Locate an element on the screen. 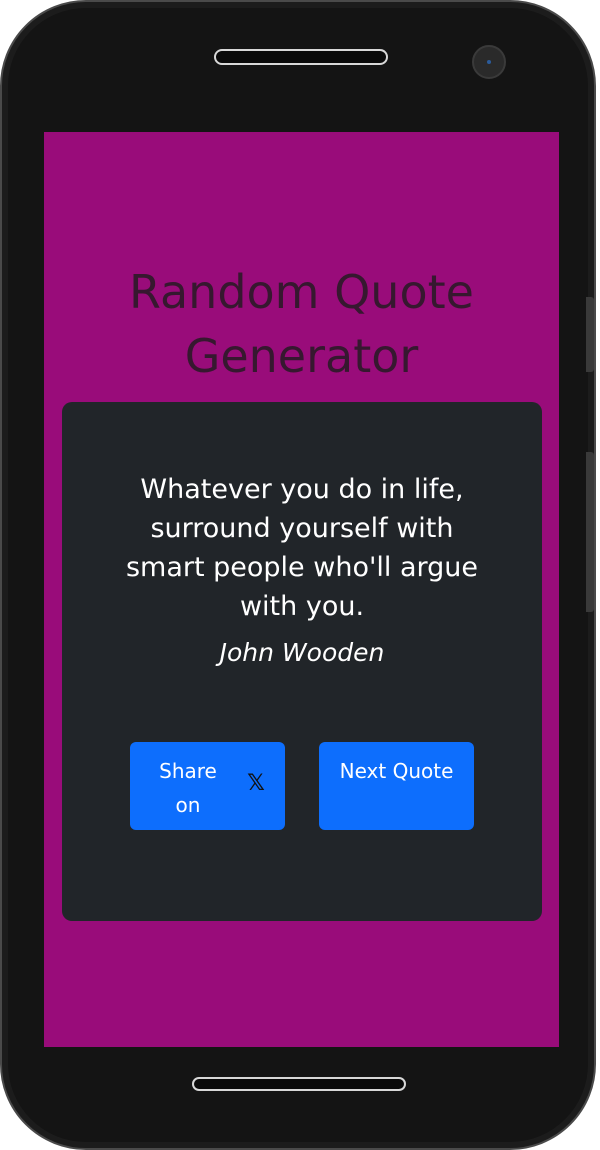 This screenshot has width=600, height=1150. share-on-x-button: Share on 𝕏 is located at coordinates (207, 786).